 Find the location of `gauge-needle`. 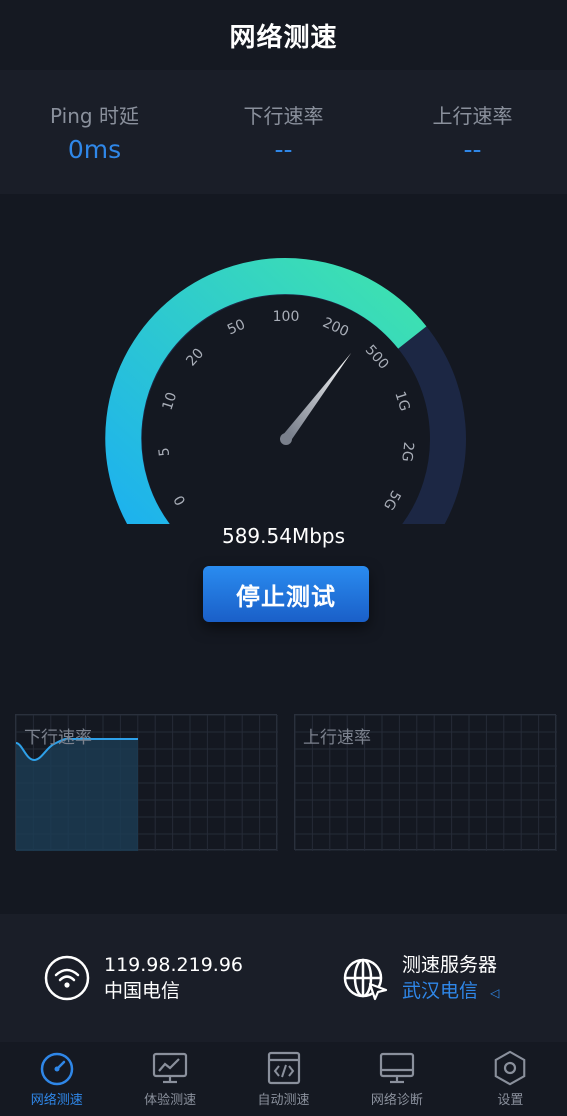

gauge-needle is located at coordinates (317, 397).